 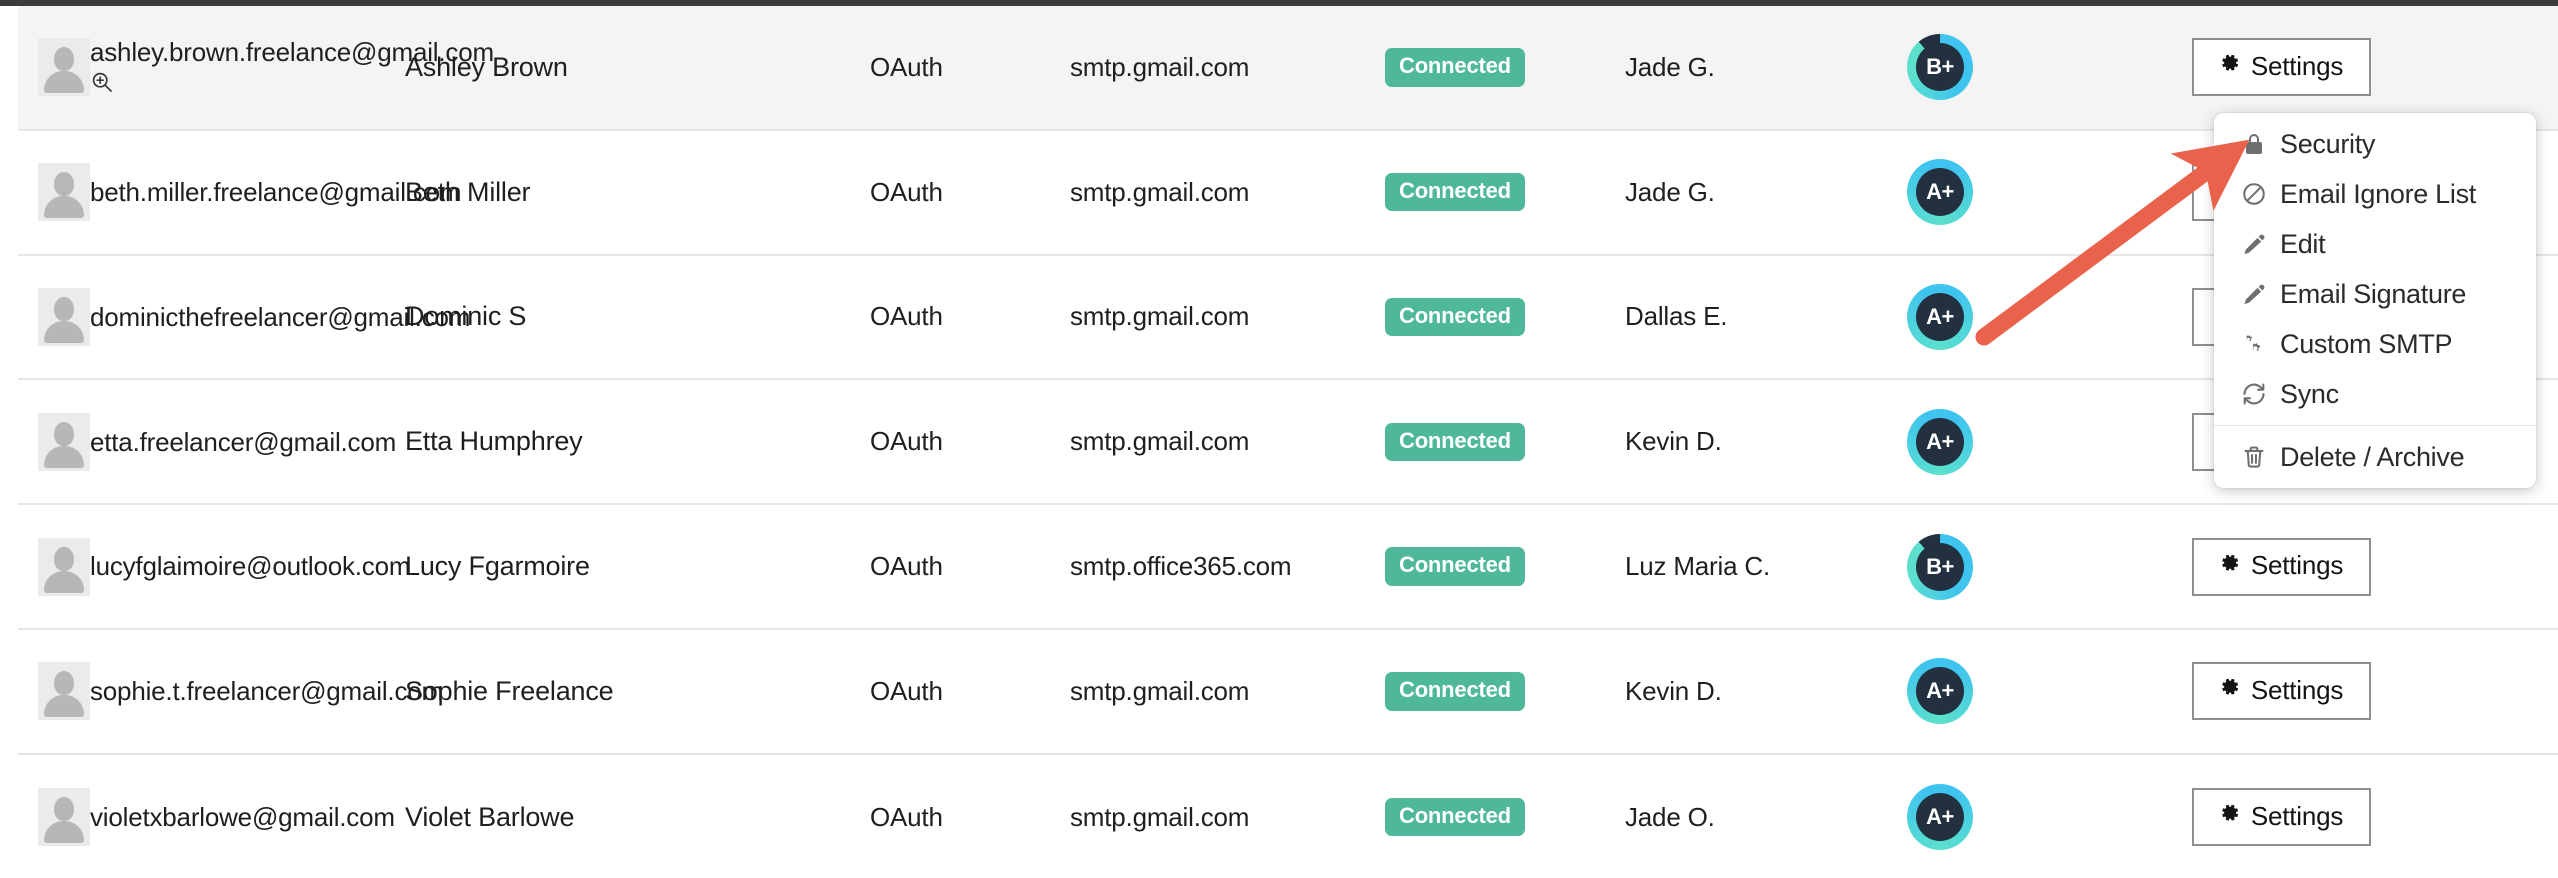 I want to click on smtp-host-cell: smtp.office365.com, so click(x=1227, y=566).